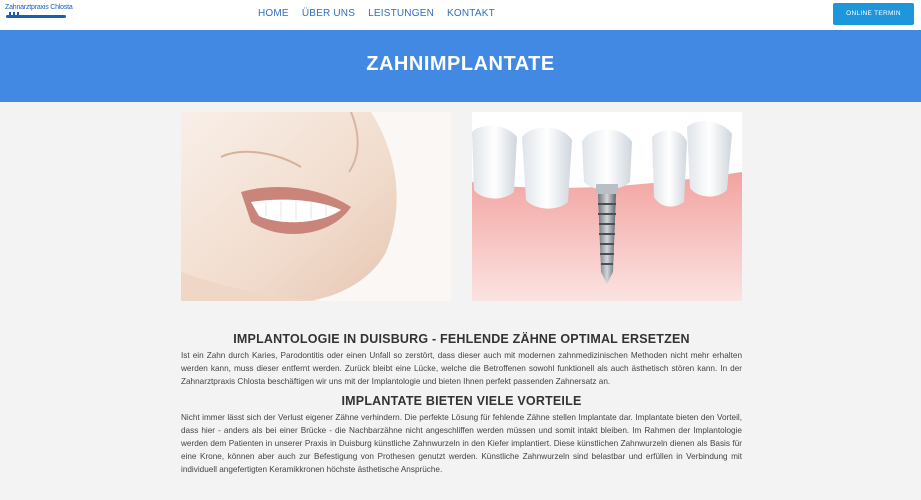  I want to click on smile-illustration, so click(316, 206).